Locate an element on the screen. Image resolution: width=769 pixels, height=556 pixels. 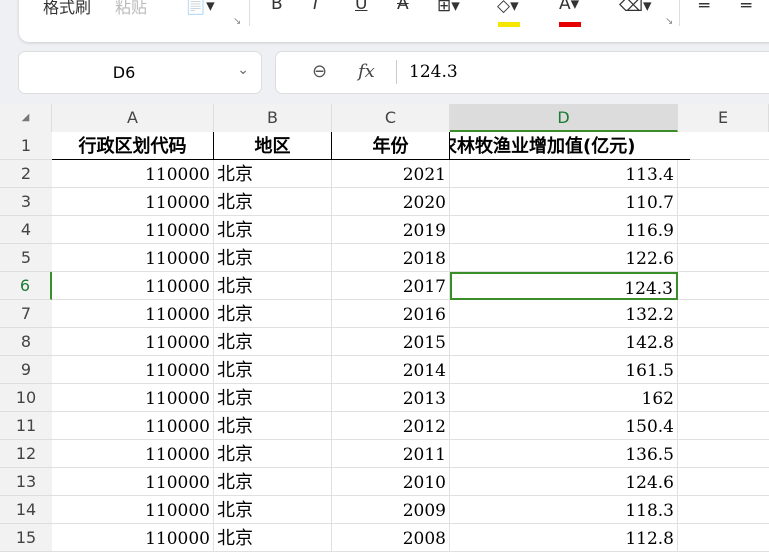
selected-cell: 124.3 is located at coordinates (564, 286).